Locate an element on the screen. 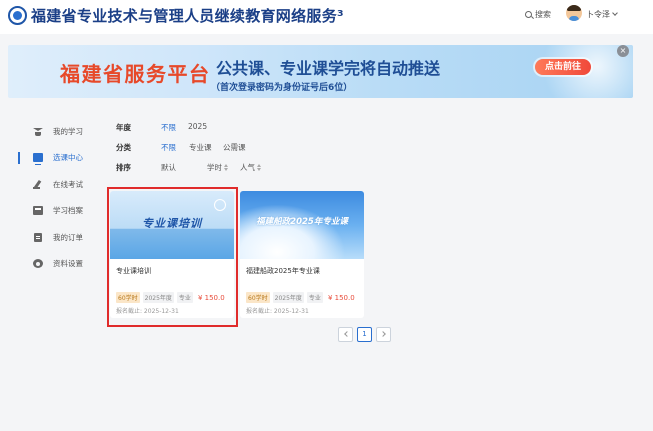 Image resolution: width=653 pixels, height=431 pixels. banner-cta-button: 点击前往 is located at coordinates (563, 67).